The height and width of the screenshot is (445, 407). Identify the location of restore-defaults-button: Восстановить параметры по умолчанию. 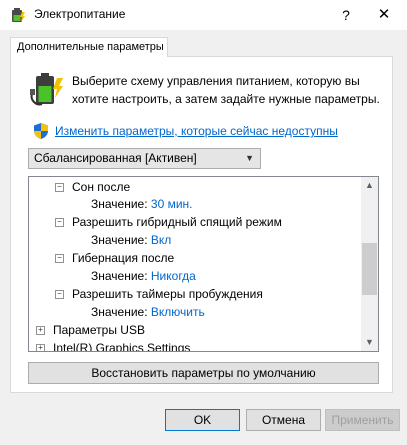
(203, 373).